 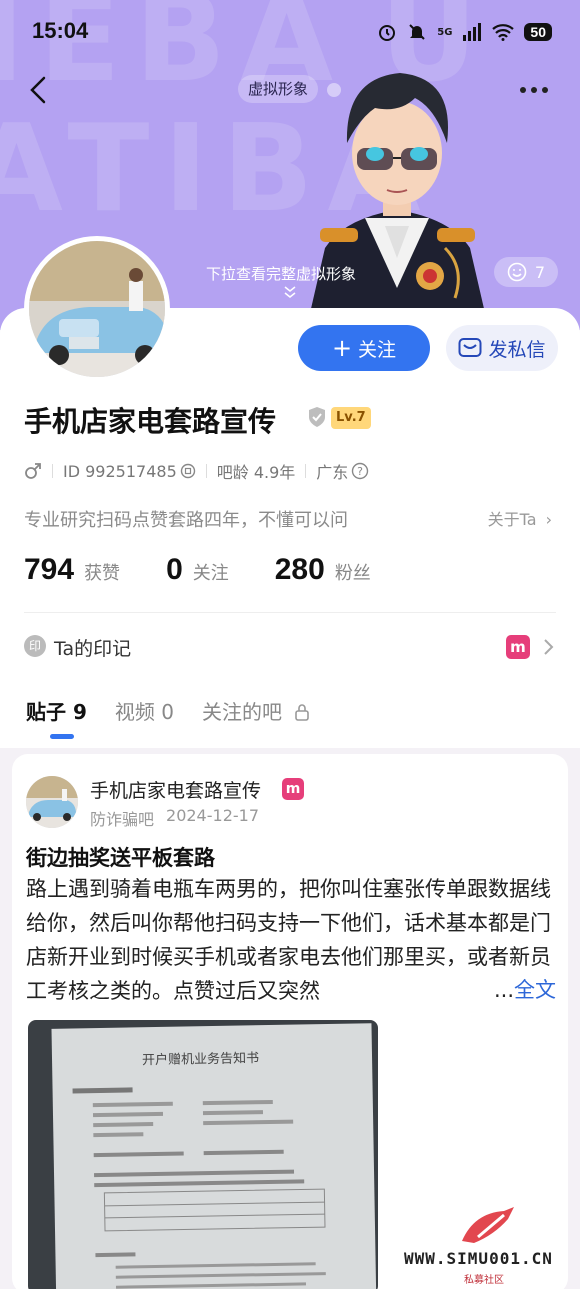 I want to click on status-icons: 5G 50, so click(x=464, y=32).